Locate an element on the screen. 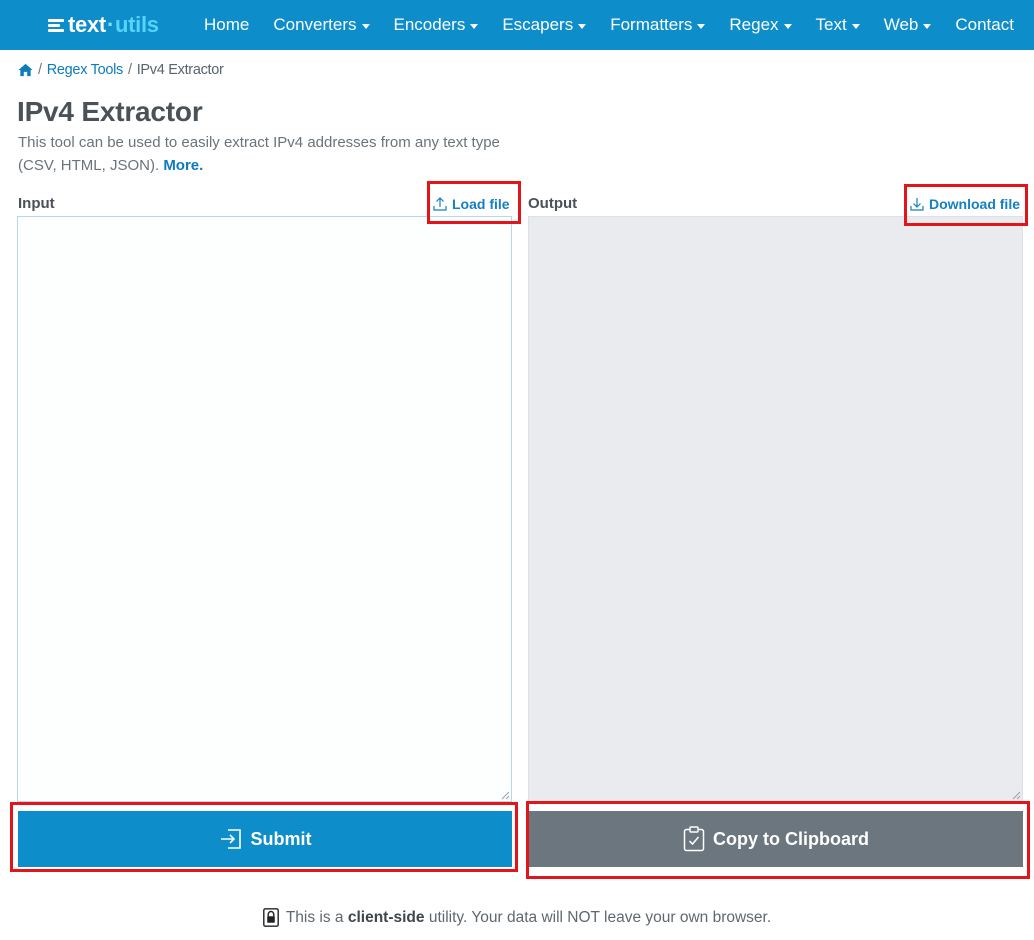 The height and width of the screenshot is (940, 1034). breadcrumb-current: IPv4 Extractor is located at coordinates (180, 70).